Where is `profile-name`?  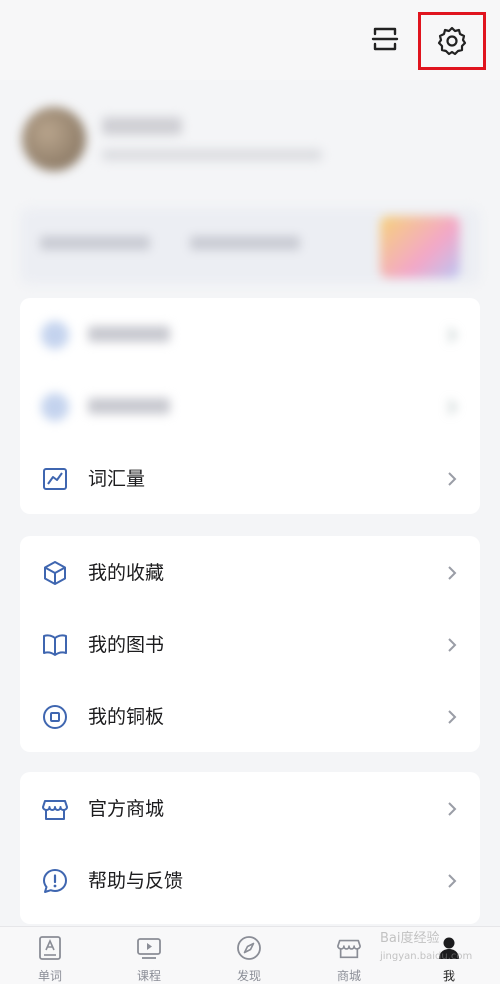 profile-name is located at coordinates (142, 126).